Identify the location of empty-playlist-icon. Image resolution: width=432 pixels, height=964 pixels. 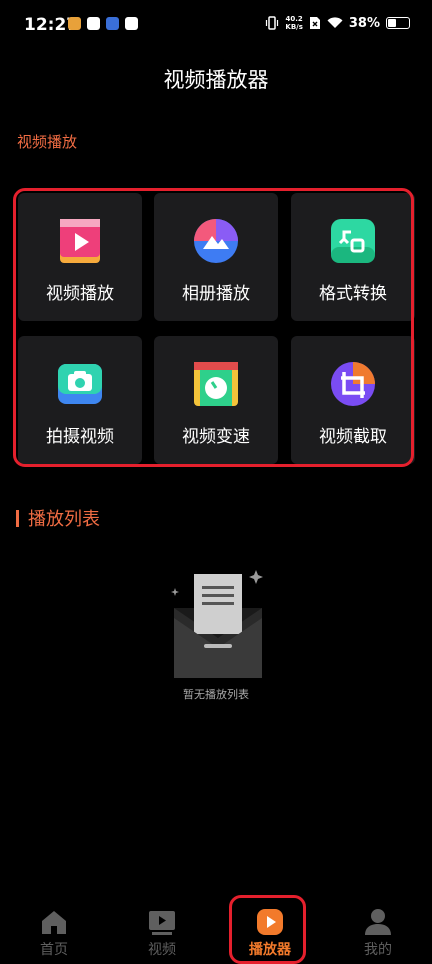
(217, 624).